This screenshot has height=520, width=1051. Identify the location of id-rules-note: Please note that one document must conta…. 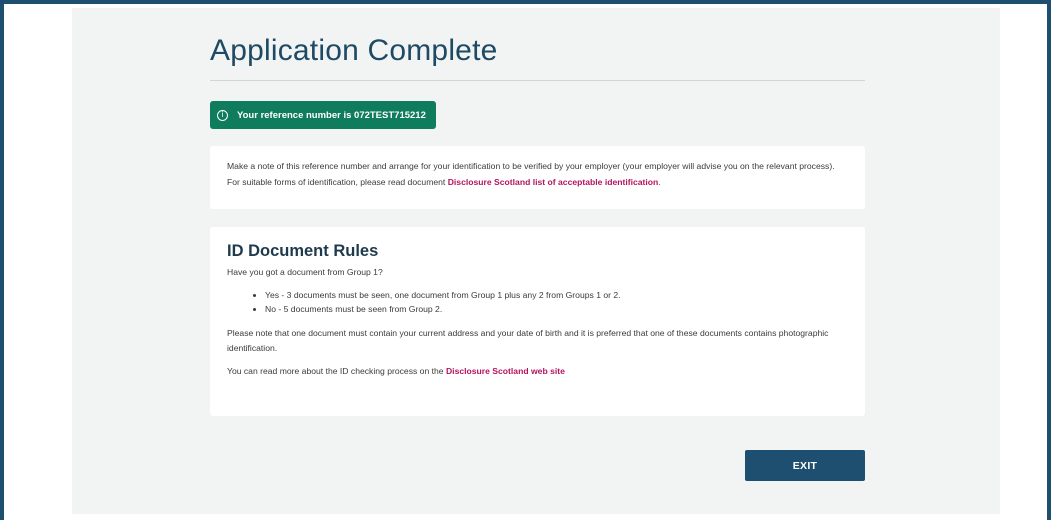
(528, 340).